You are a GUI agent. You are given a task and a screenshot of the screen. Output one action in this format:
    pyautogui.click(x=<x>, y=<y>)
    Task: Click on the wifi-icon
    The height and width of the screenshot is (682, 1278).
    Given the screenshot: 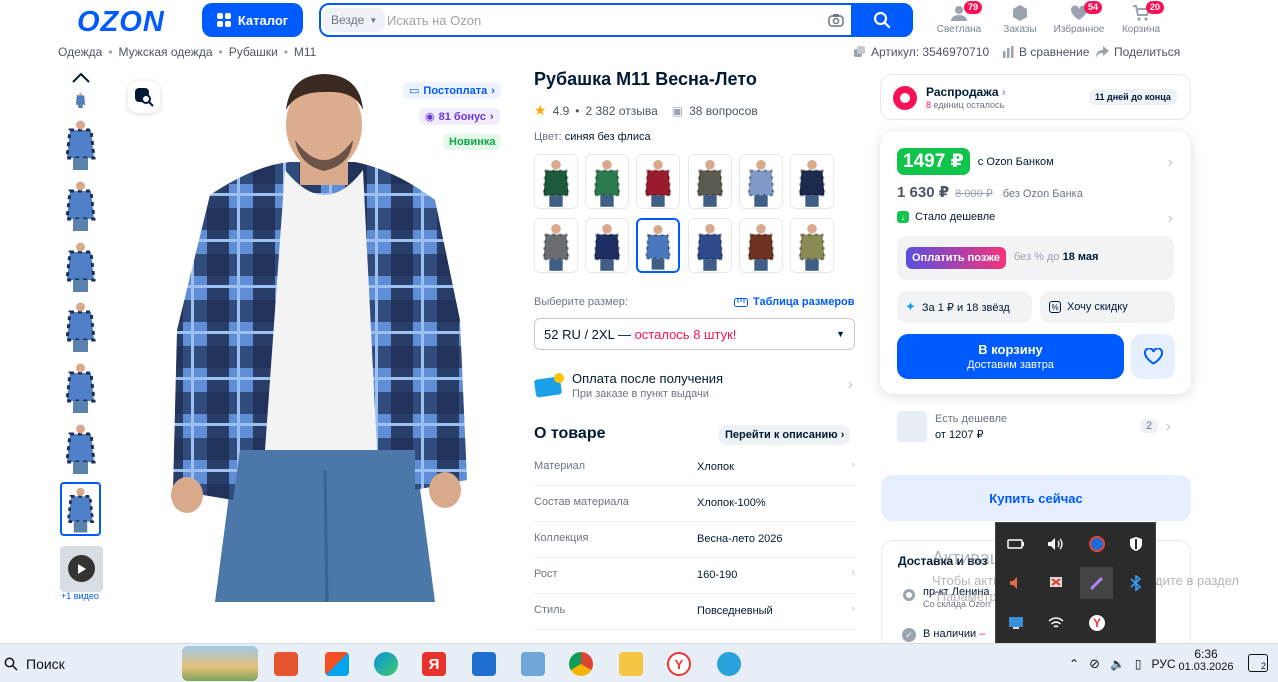 What is the action you would take?
    pyautogui.click(x=1056, y=623)
    